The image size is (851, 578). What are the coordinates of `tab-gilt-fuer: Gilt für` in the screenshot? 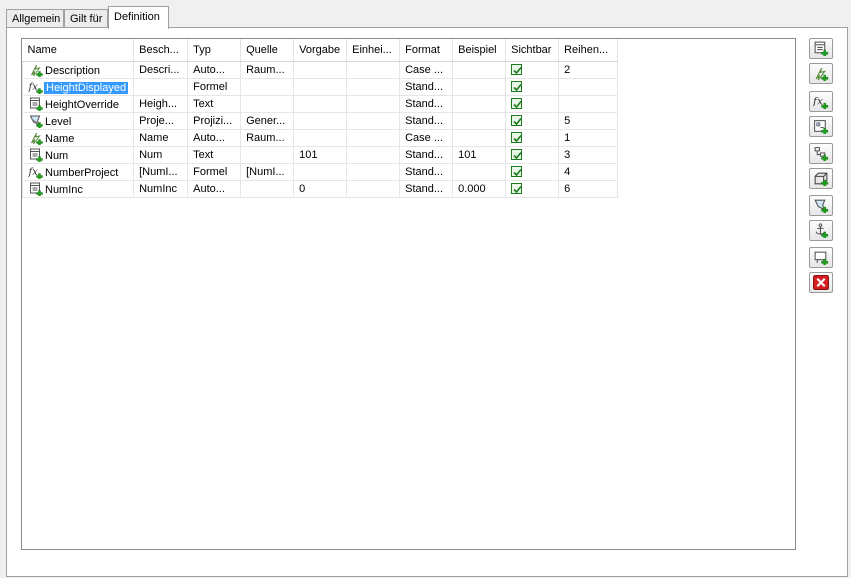 It's located at (86, 18).